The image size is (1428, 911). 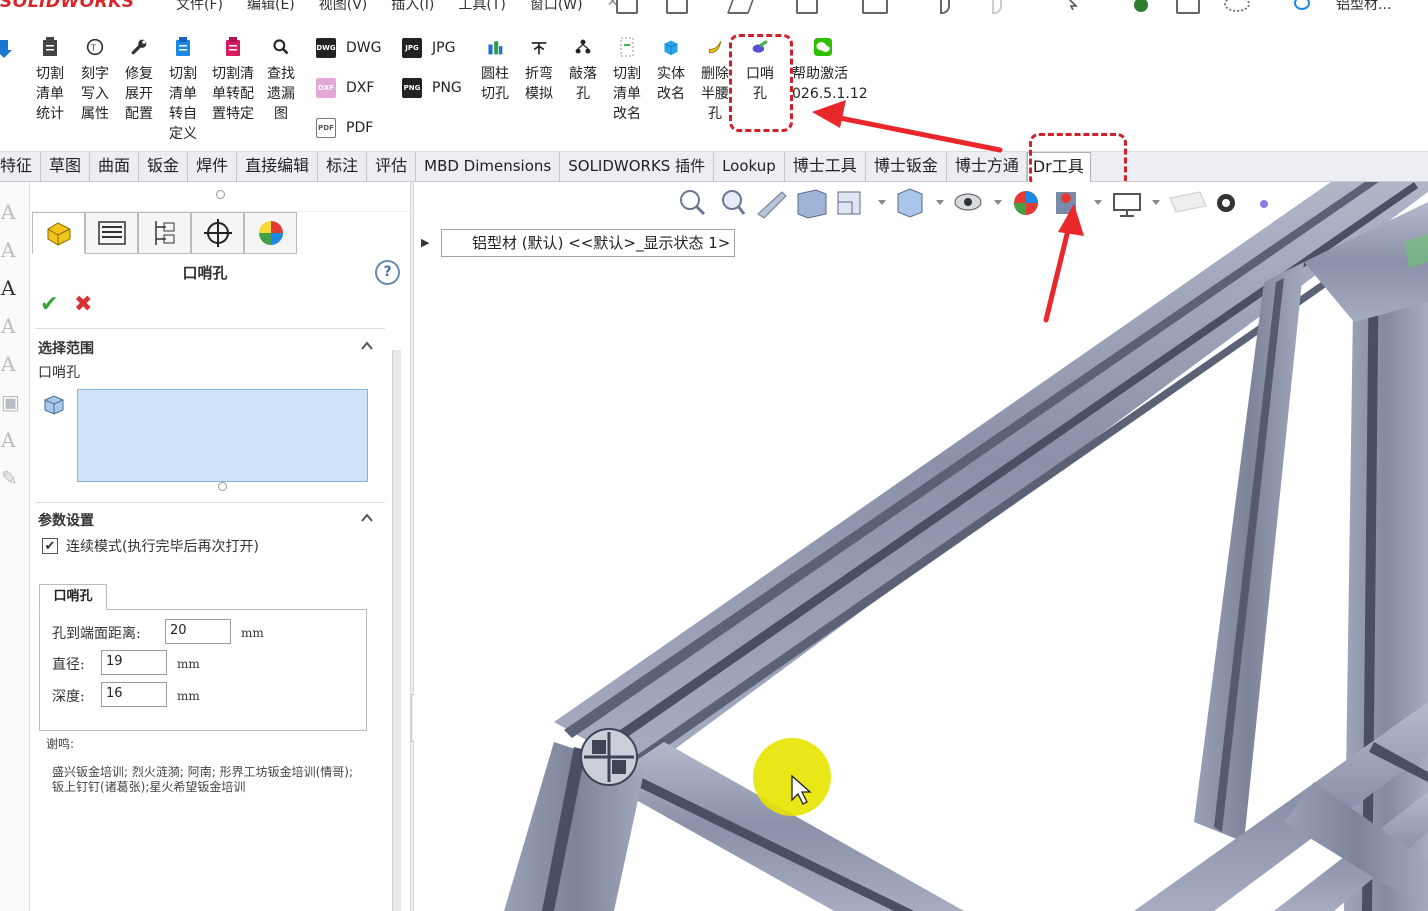 What do you see at coordinates (481, 7) in the screenshot?
I see `menu-tools: 工具(T)` at bounding box center [481, 7].